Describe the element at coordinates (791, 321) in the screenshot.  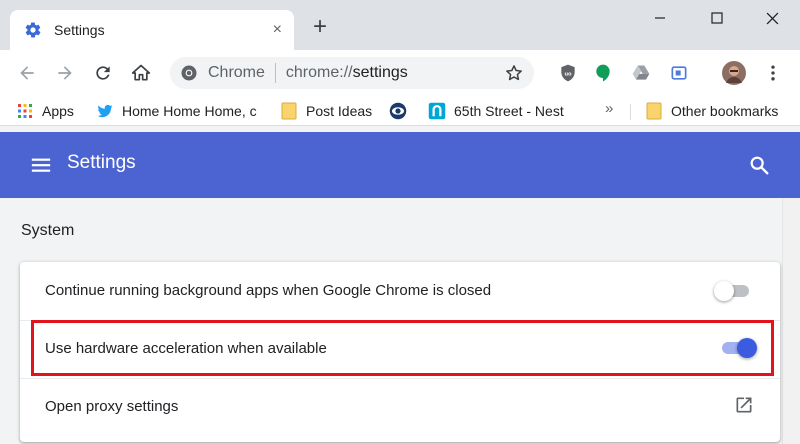
I see `scrollbar` at that location.